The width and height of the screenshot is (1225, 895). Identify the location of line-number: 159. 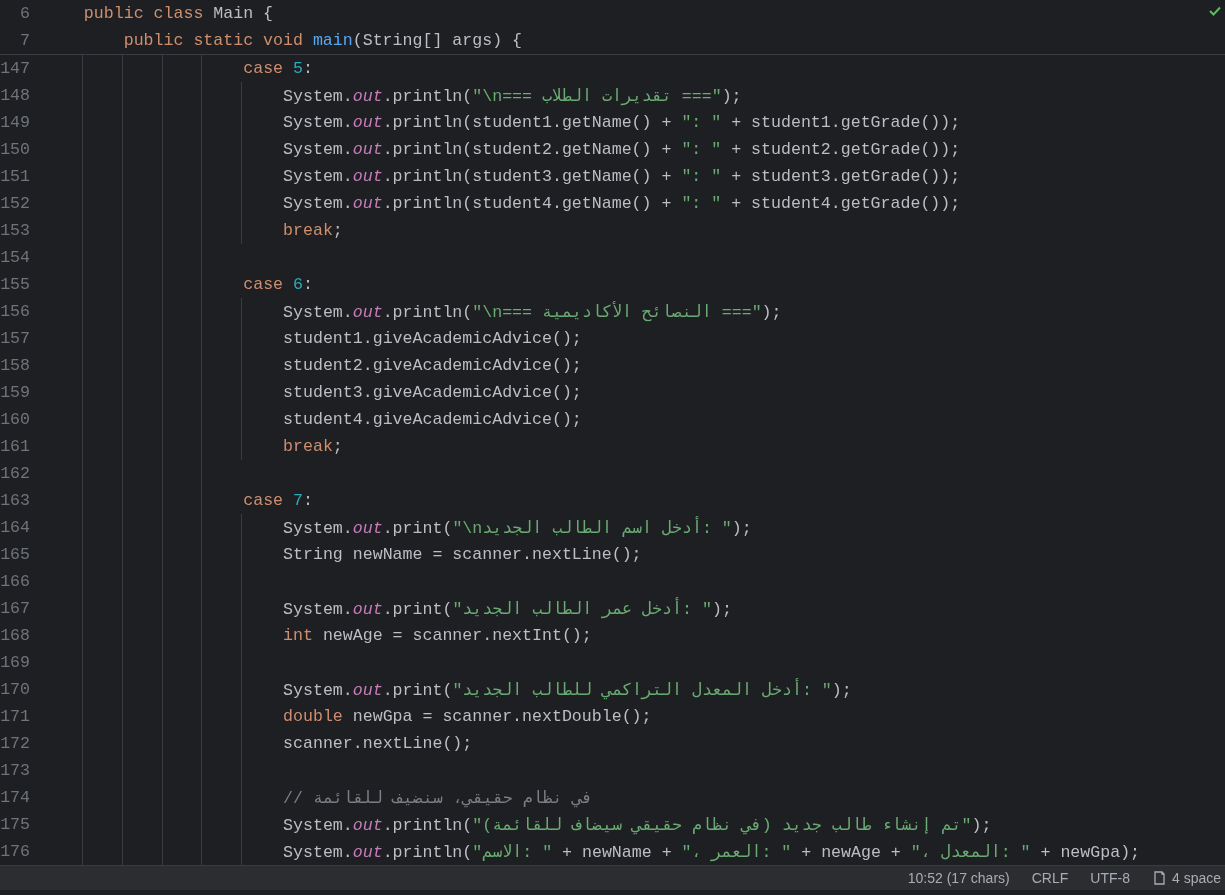
(15, 392).